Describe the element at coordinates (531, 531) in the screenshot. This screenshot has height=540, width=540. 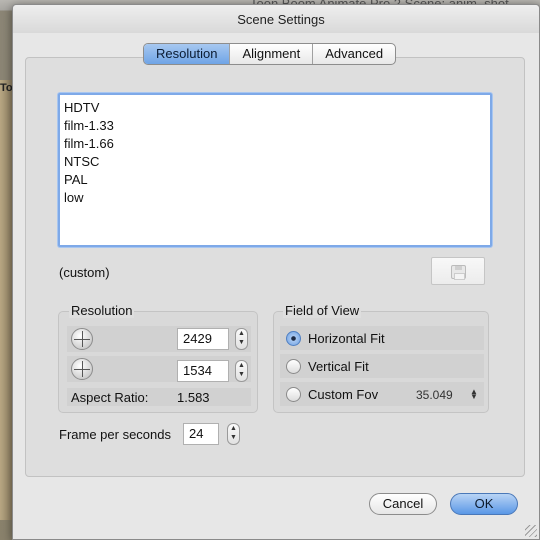
I see `resize-grip-icon` at that location.